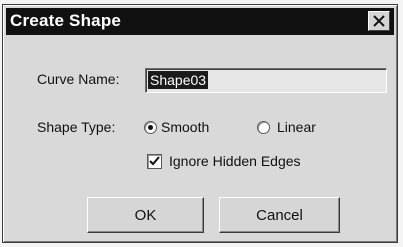 The width and height of the screenshot is (403, 247). What do you see at coordinates (263, 127) in the screenshot?
I see `radio-linear` at bounding box center [263, 127].